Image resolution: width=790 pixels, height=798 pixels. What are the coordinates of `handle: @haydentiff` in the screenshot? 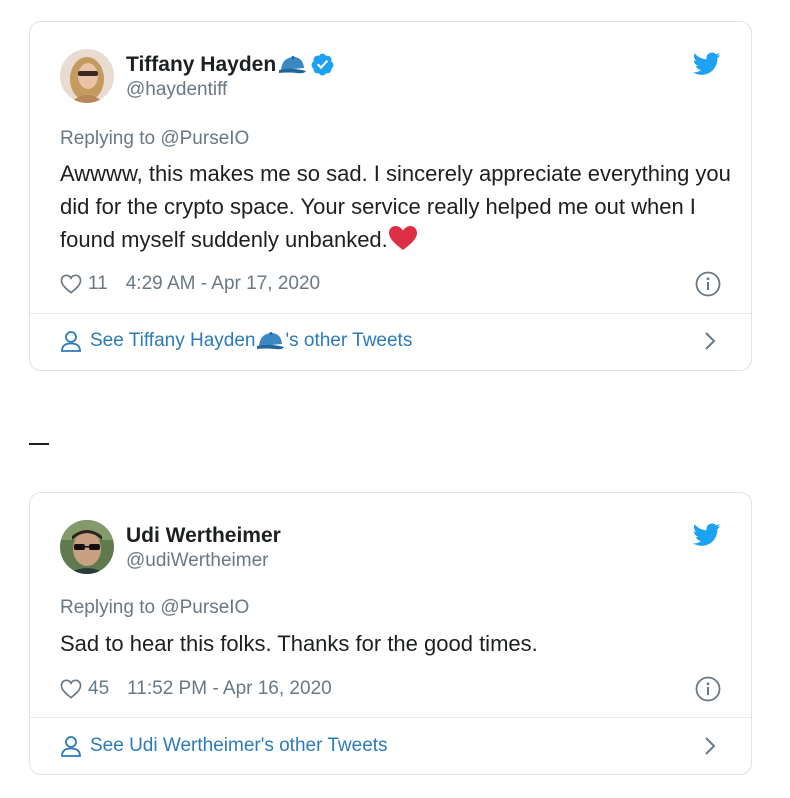 It's located at (230, 90).